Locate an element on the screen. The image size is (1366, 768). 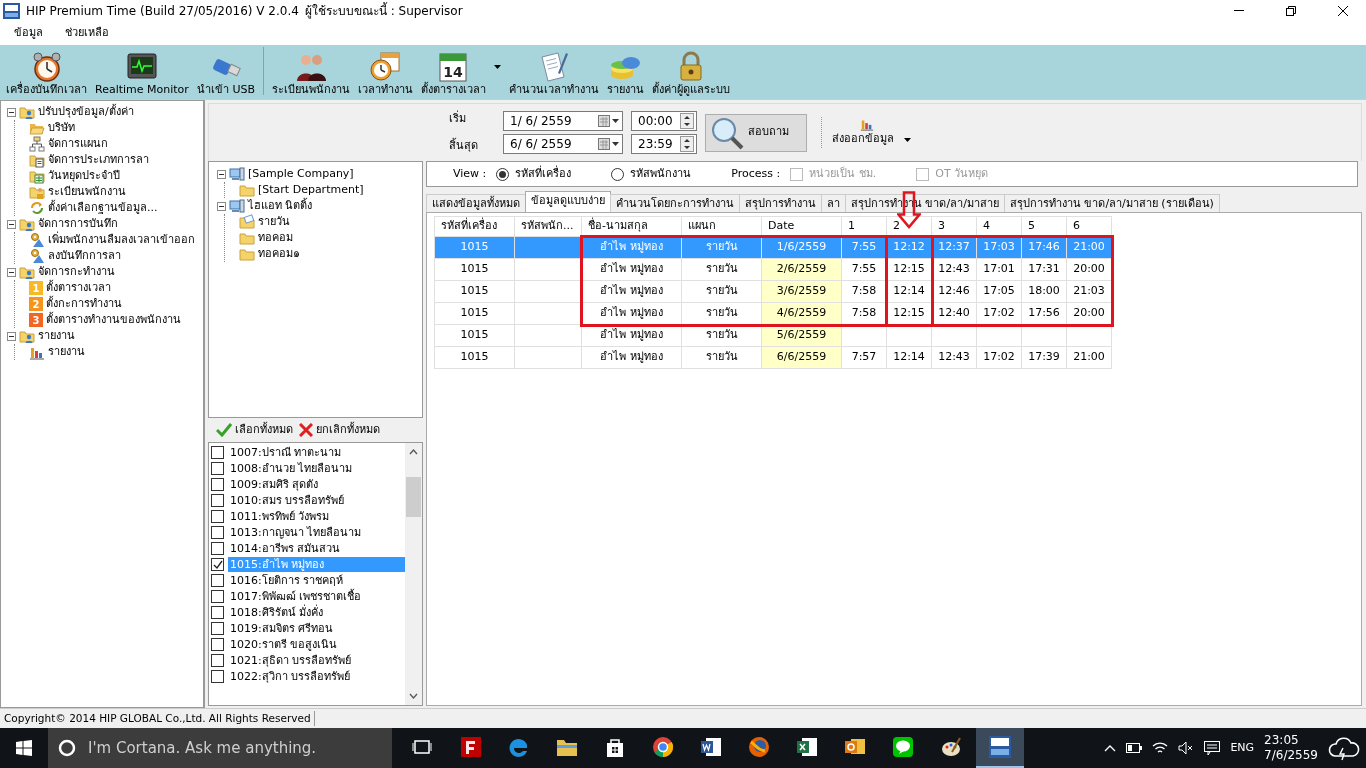
tree-item: ลงบันทึกการลา is located at coordinates (84, 256).